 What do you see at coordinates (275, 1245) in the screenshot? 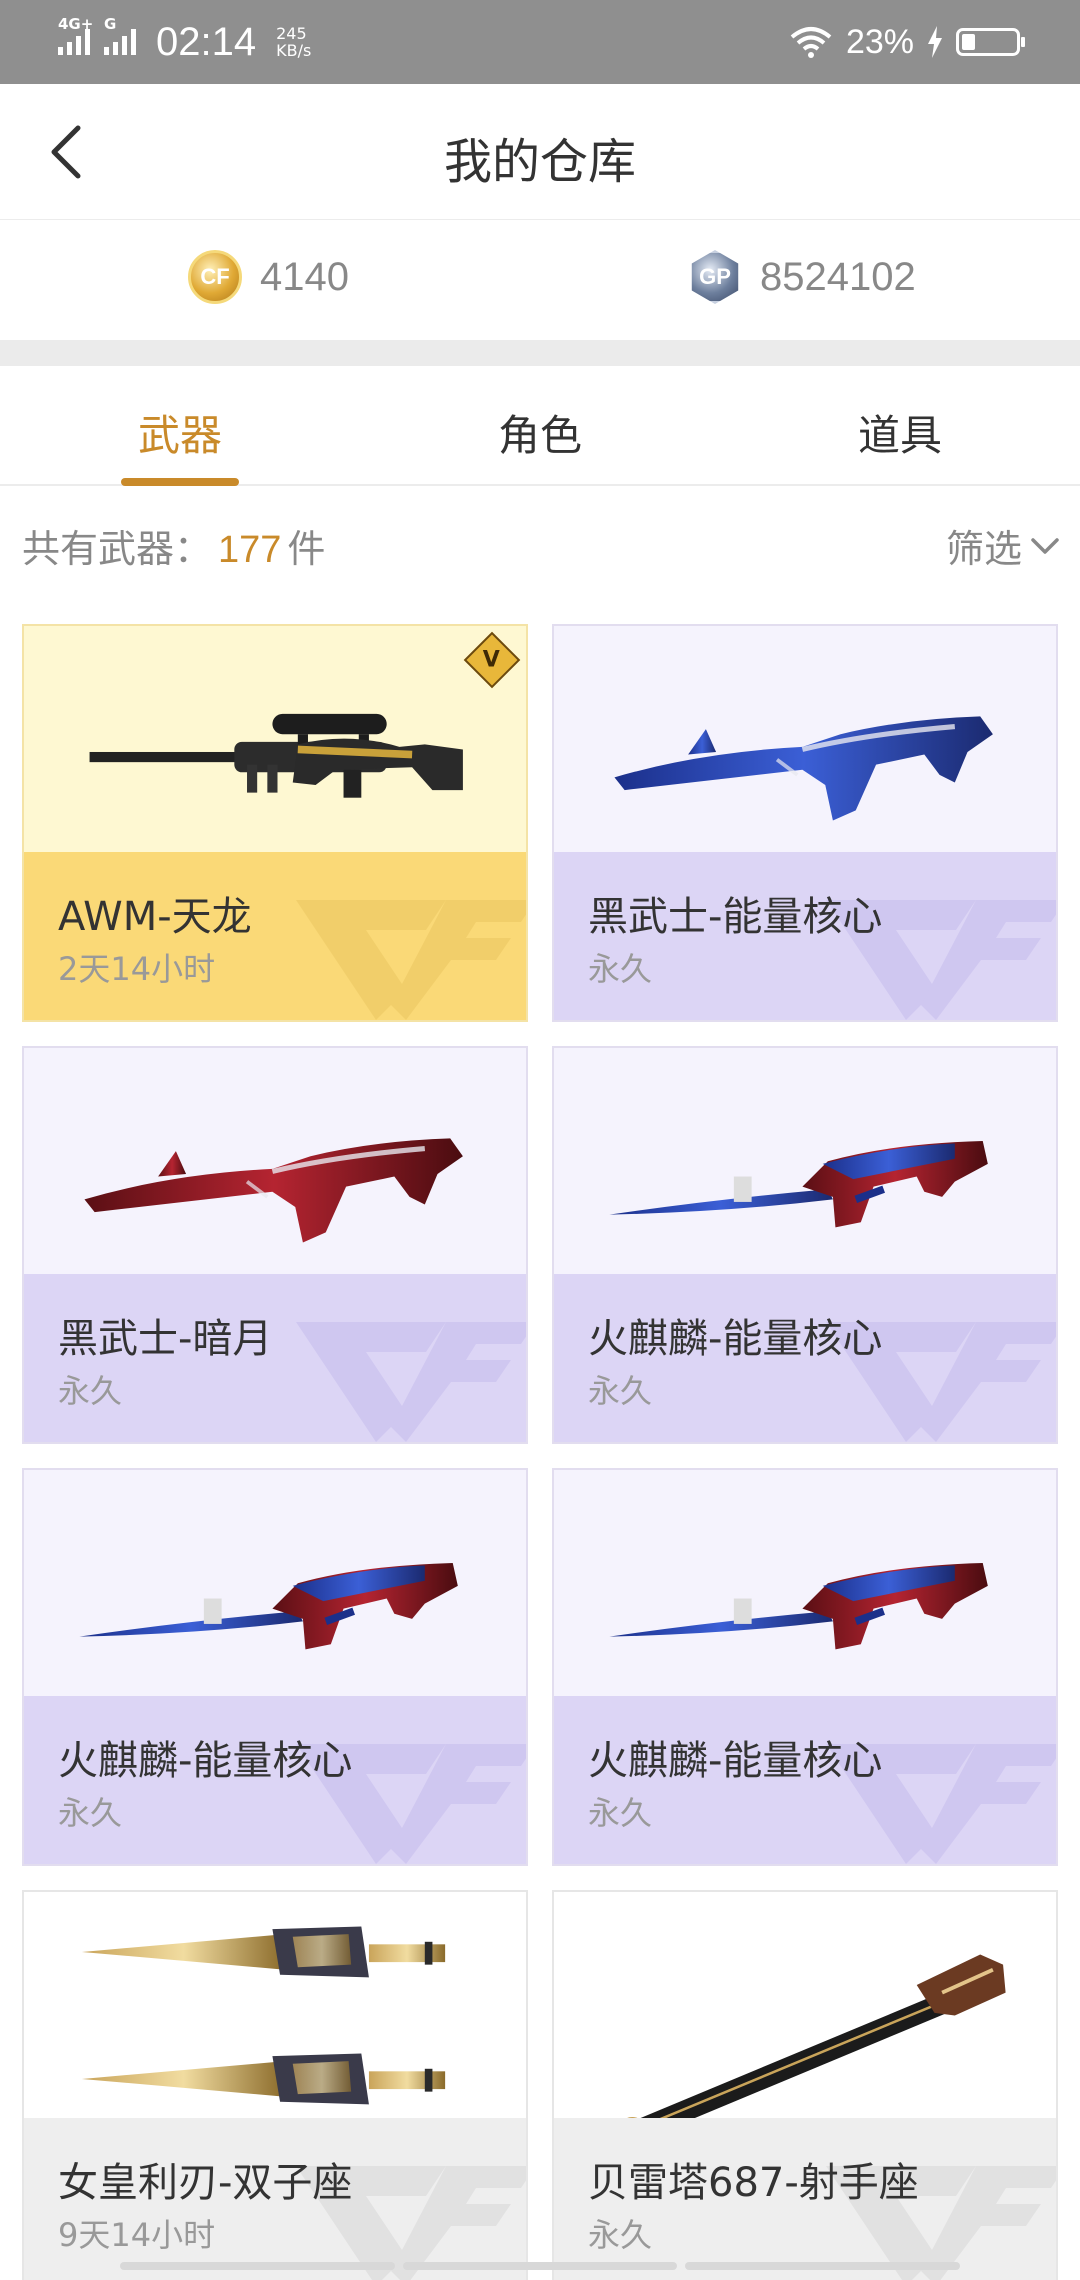
I see `weapon-card: 黑武士-暗月永久` at bounding box center [275, 1245].